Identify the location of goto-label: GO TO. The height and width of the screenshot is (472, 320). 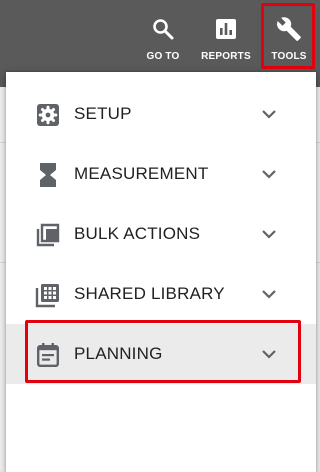
(163, 56).